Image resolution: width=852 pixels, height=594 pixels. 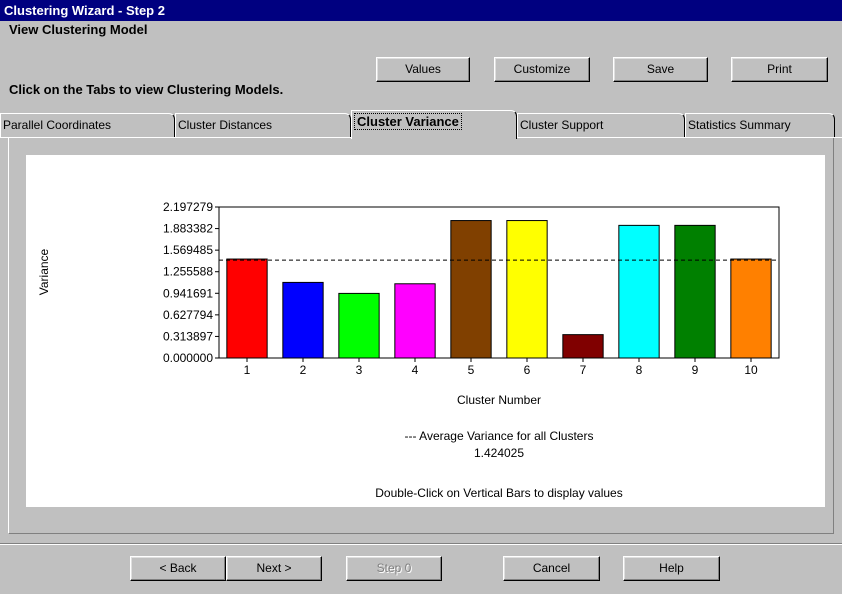 What do you see at coordinates (247, 370) in the screenshot?
I see `x-tick-label: 1` at bounding box center [247, 370].